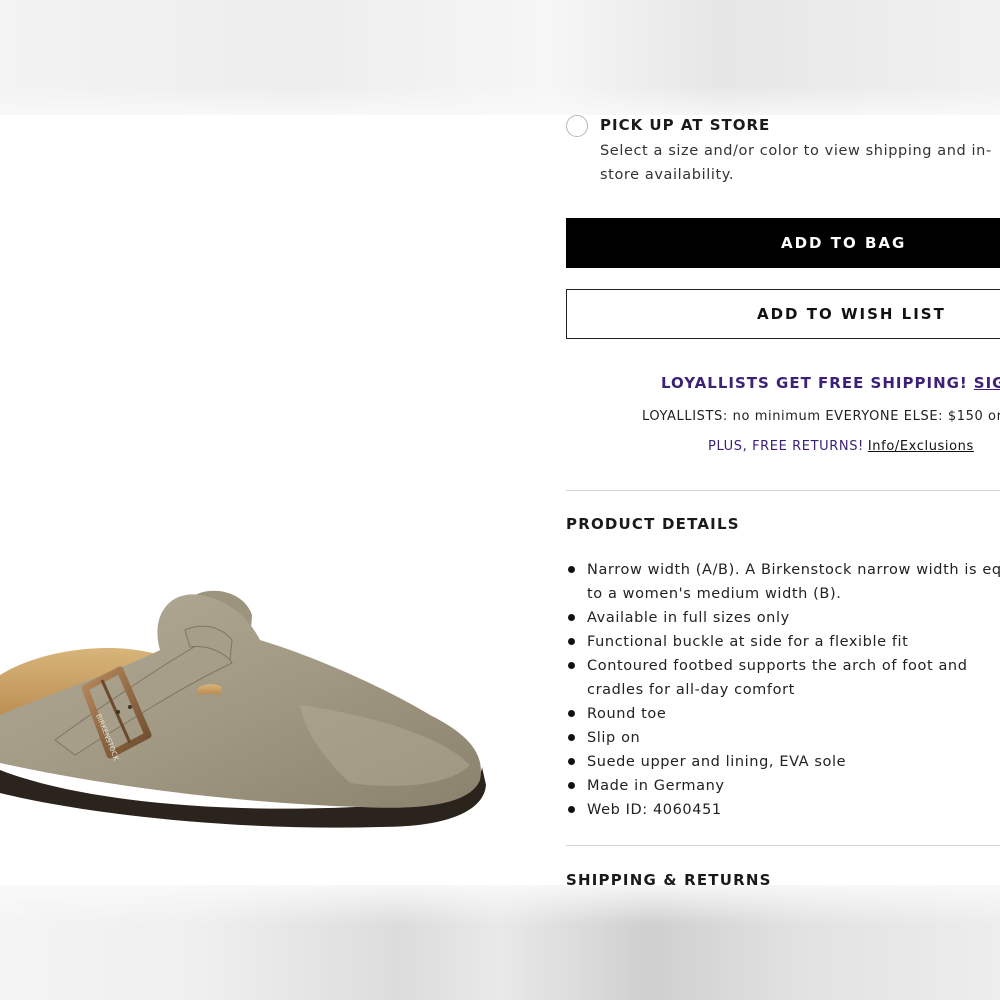 The height and width of the screenshot is (1000, 1000). What do you see at coordinates (851, 314) in the screenshot?
I see `add-to-wish-list-label: ADD TO WISH LIST` at bounding box center [851, 314].